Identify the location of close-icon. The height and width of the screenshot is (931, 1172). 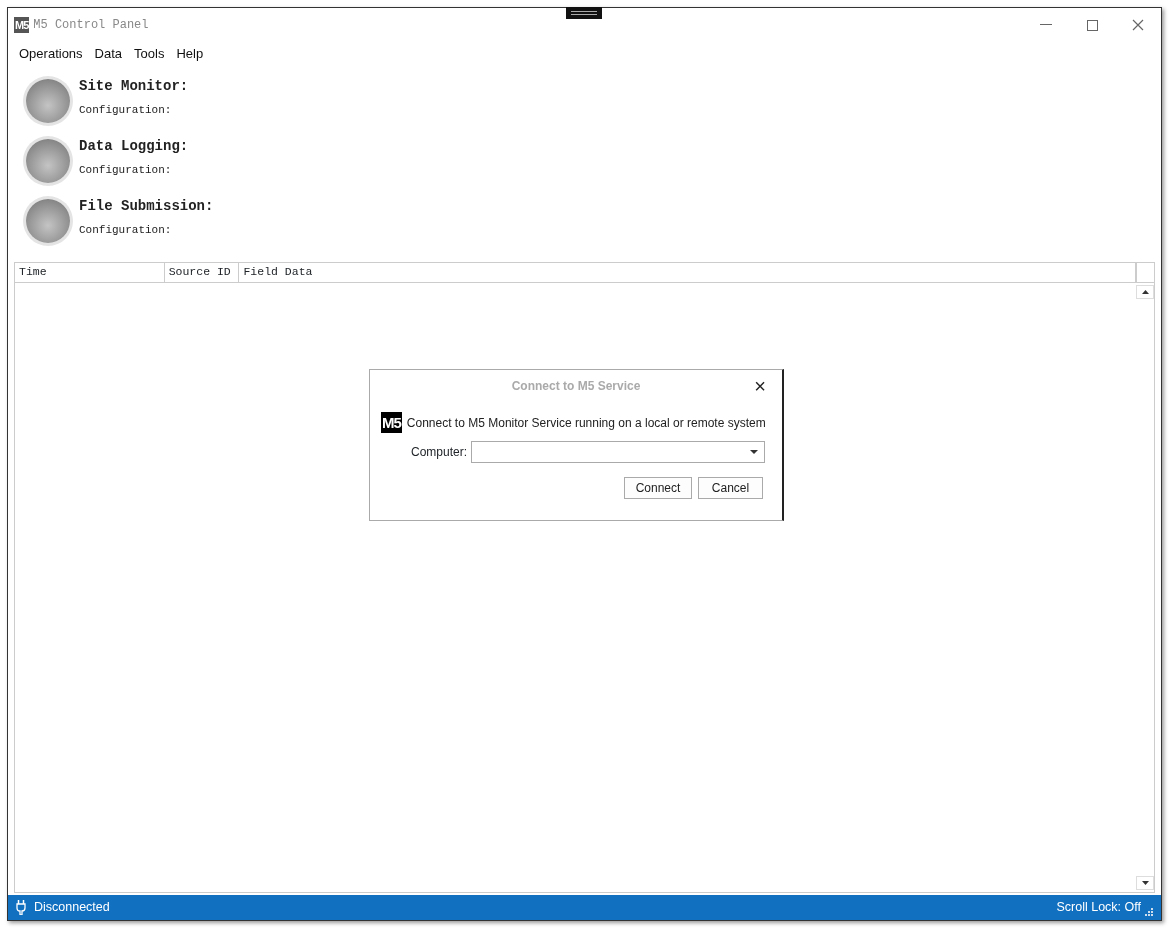
(1138, 25).